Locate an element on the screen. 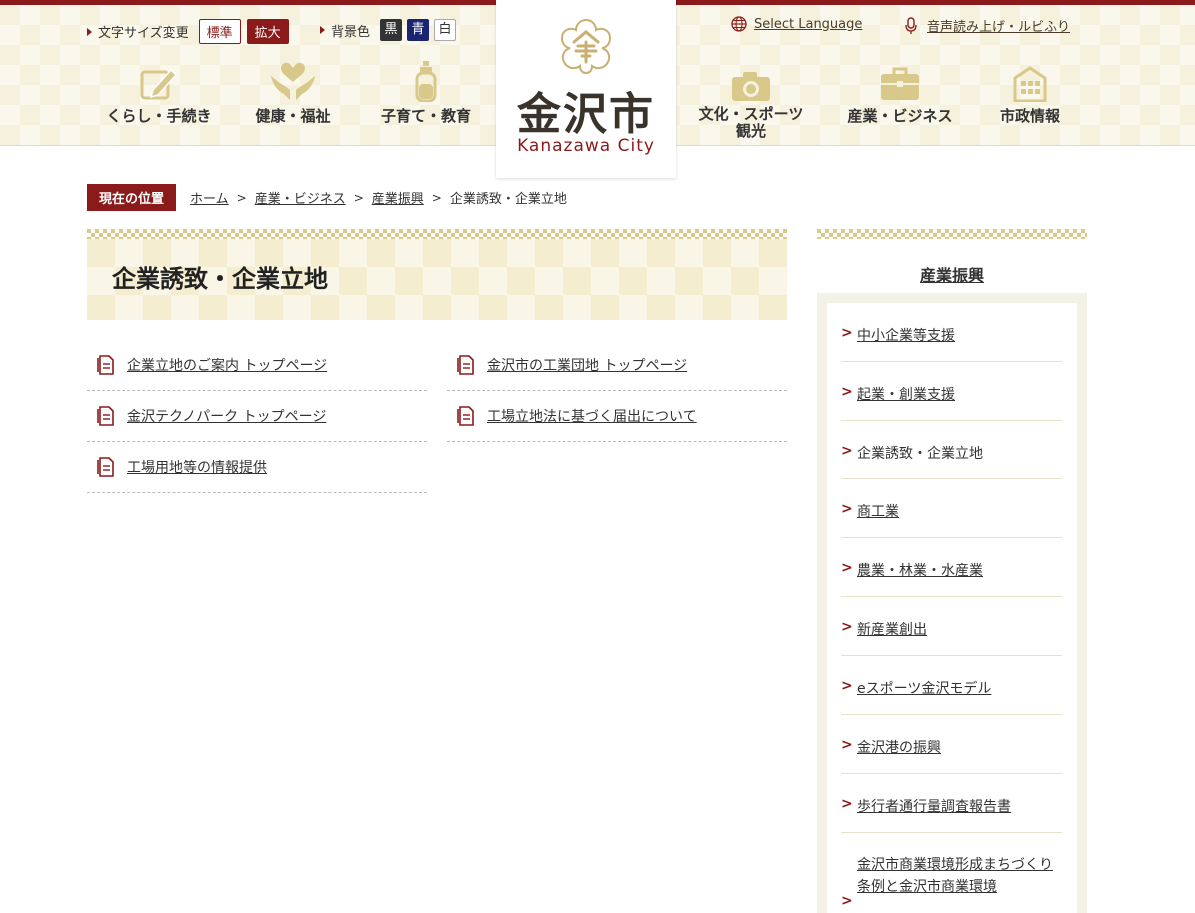 This screenshot has height=913, width=1195. link-text: 金沢テクノパーク トップページ is located at coordinates (226, 416).